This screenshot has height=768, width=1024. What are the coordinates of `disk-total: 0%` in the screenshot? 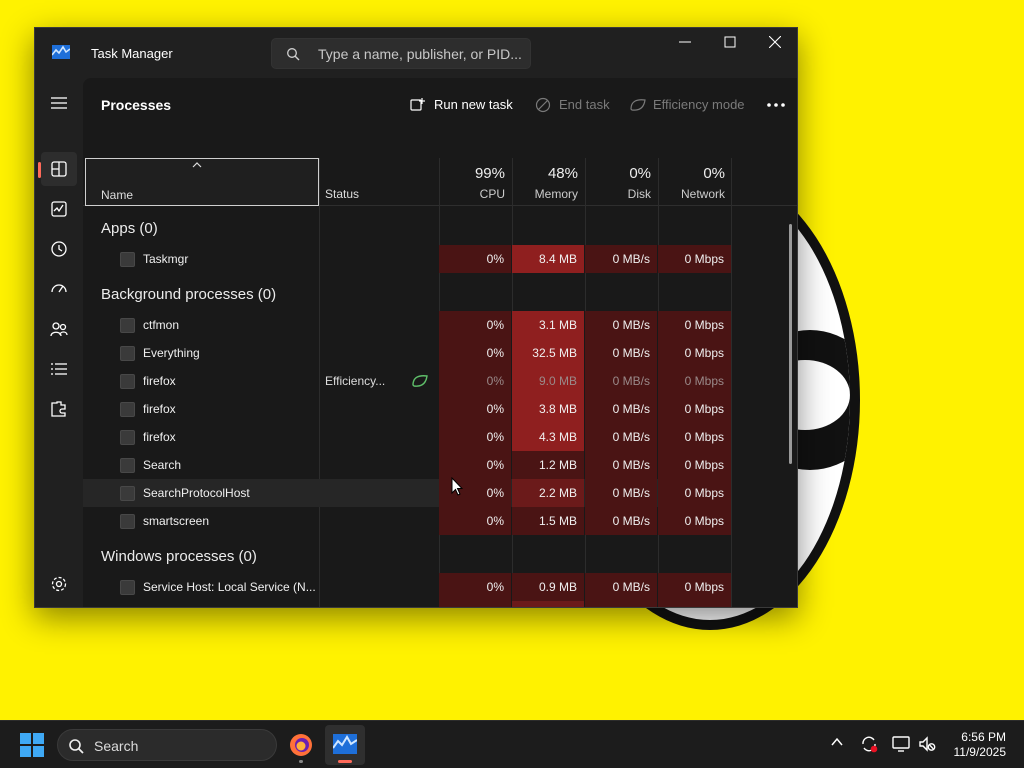 It's located at (640, 173).